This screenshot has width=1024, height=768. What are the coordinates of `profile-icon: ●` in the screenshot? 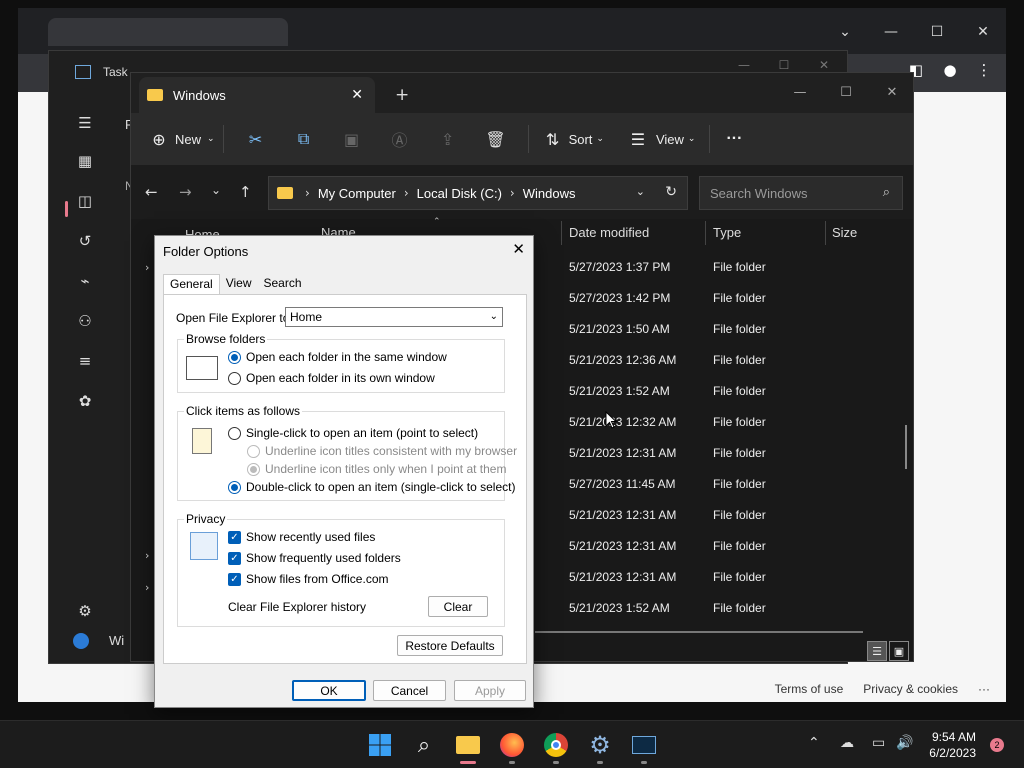 It's located at (950, 70).